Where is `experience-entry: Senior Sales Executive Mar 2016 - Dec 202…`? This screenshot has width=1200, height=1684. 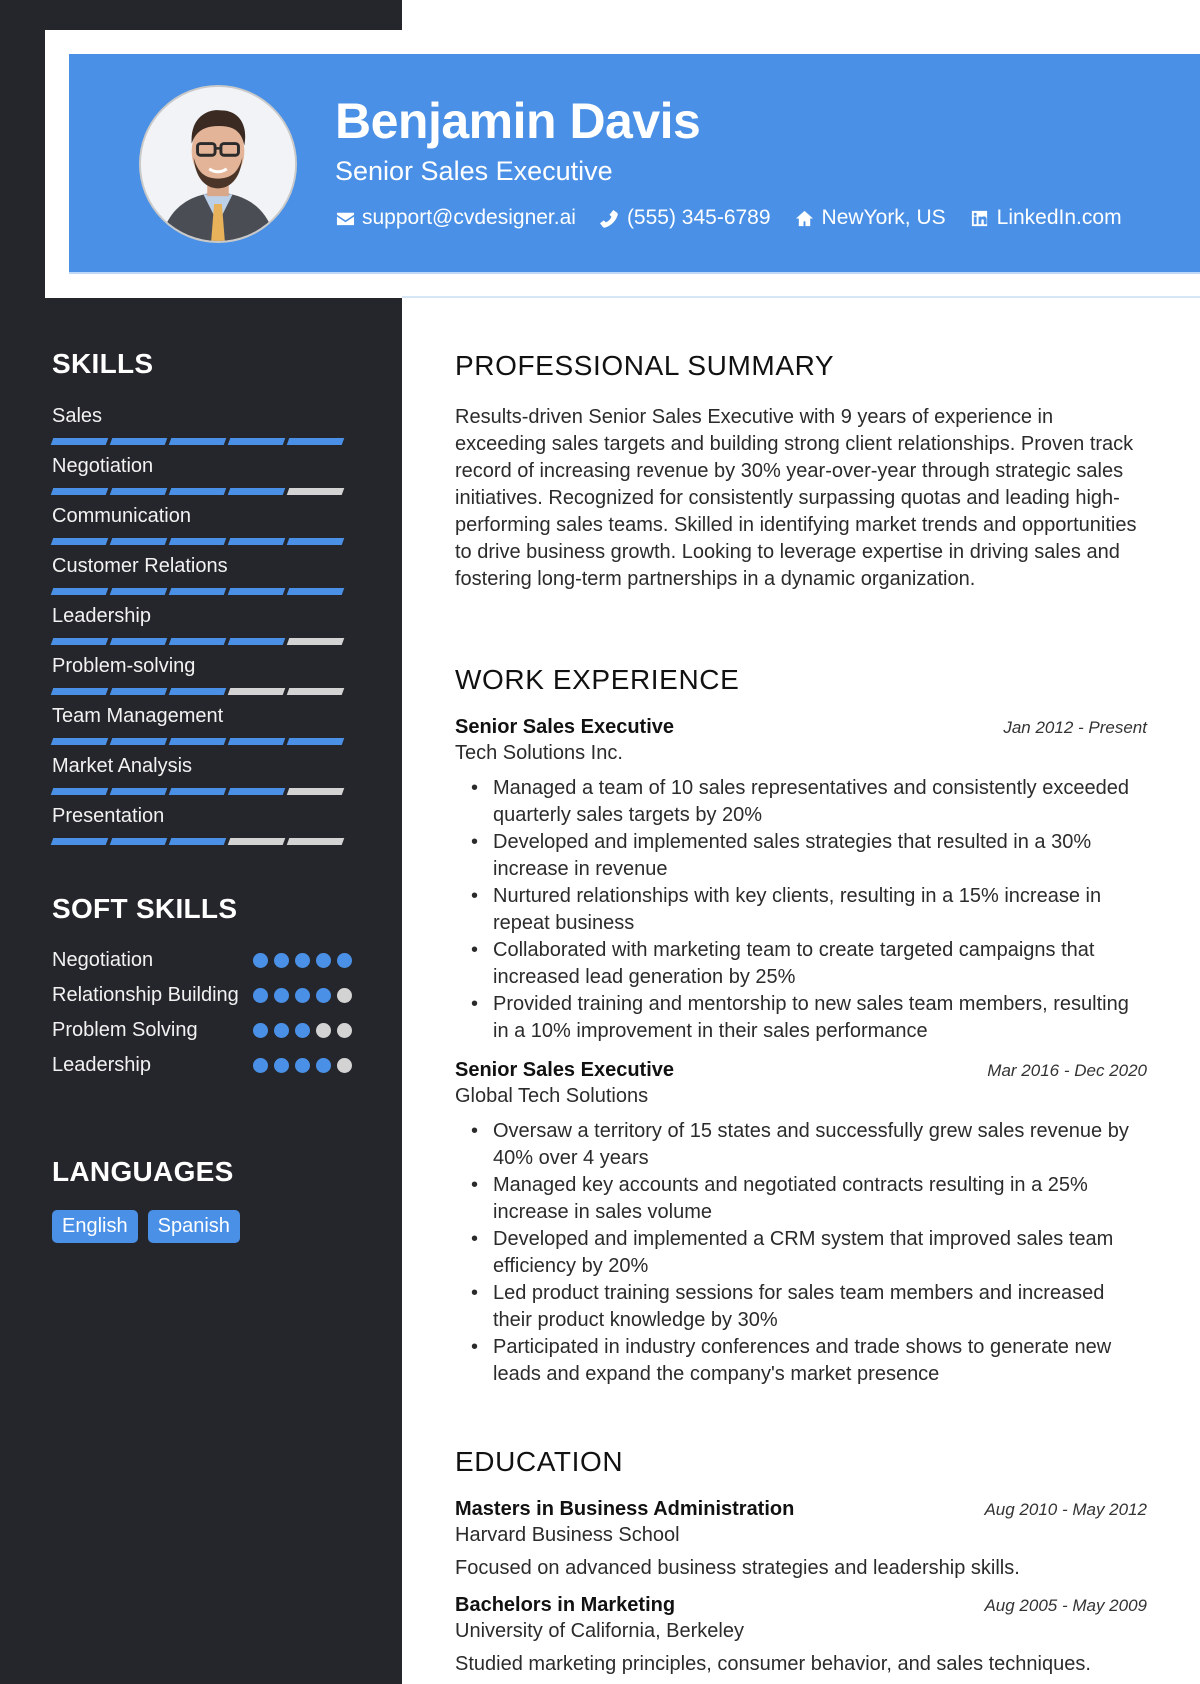
experience-entry: Senior Sales Executive Mar 2016 - Dec 202… is located at coordinates (801, 1223).